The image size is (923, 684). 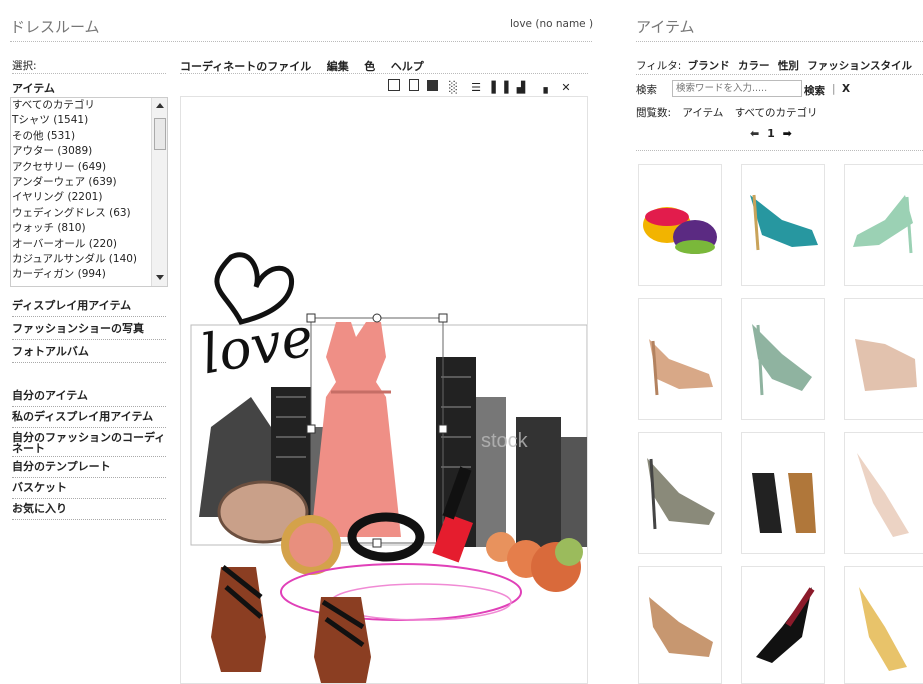 What do you see at coordinates (566, 88) in the screenshot?
I see `delete-icon: ✕` at bounding box center [566, 88].